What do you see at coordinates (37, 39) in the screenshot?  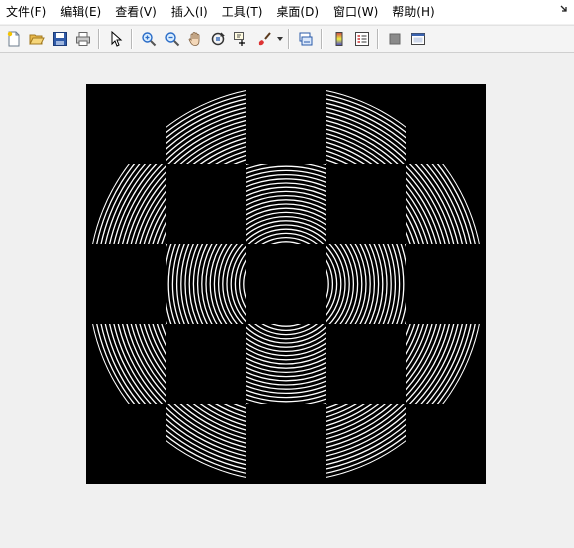 I see `open-file-icon` at bounding box center [37, 39].